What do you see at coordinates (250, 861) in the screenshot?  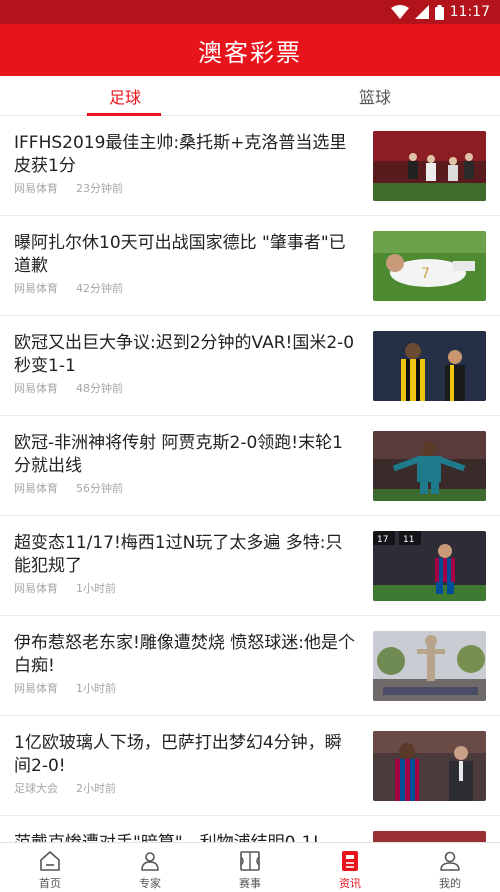 I see `match-icon` at bounding box center [250, 861].